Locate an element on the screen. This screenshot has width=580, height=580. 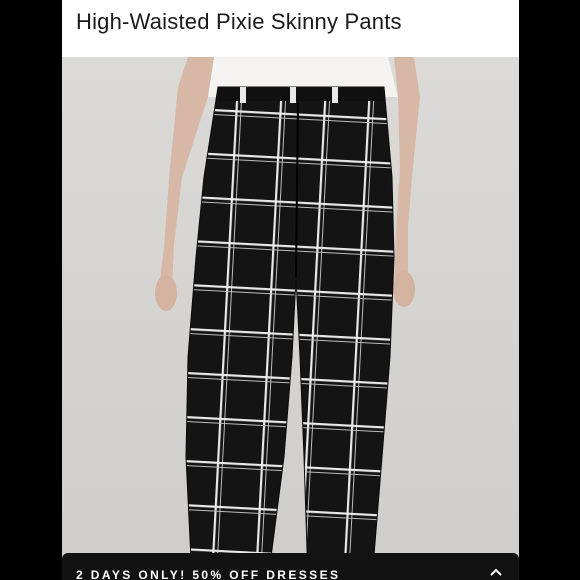
title-bar: High-Waisted Pixie Skinny Pants is located at coordinates (290, 28).